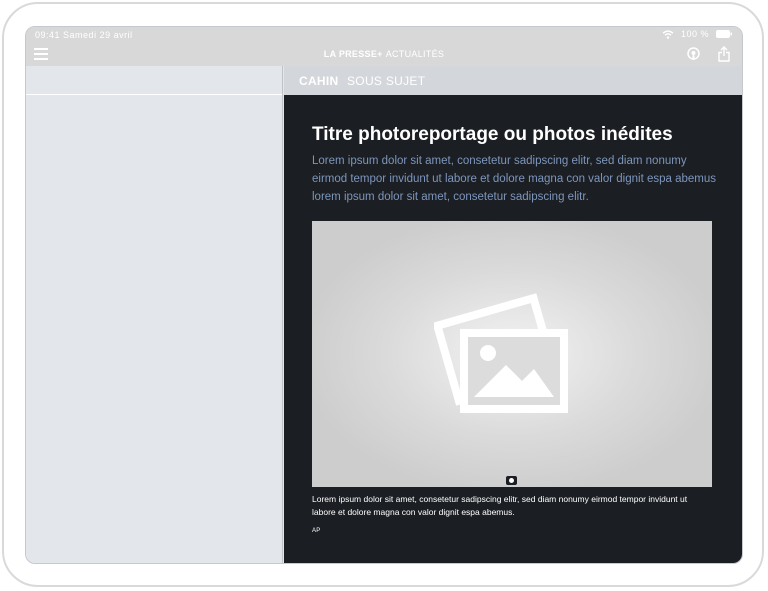  I want to click on status-bar: 09:41 Samedi 29 avril 100 %, so click(384, 35).